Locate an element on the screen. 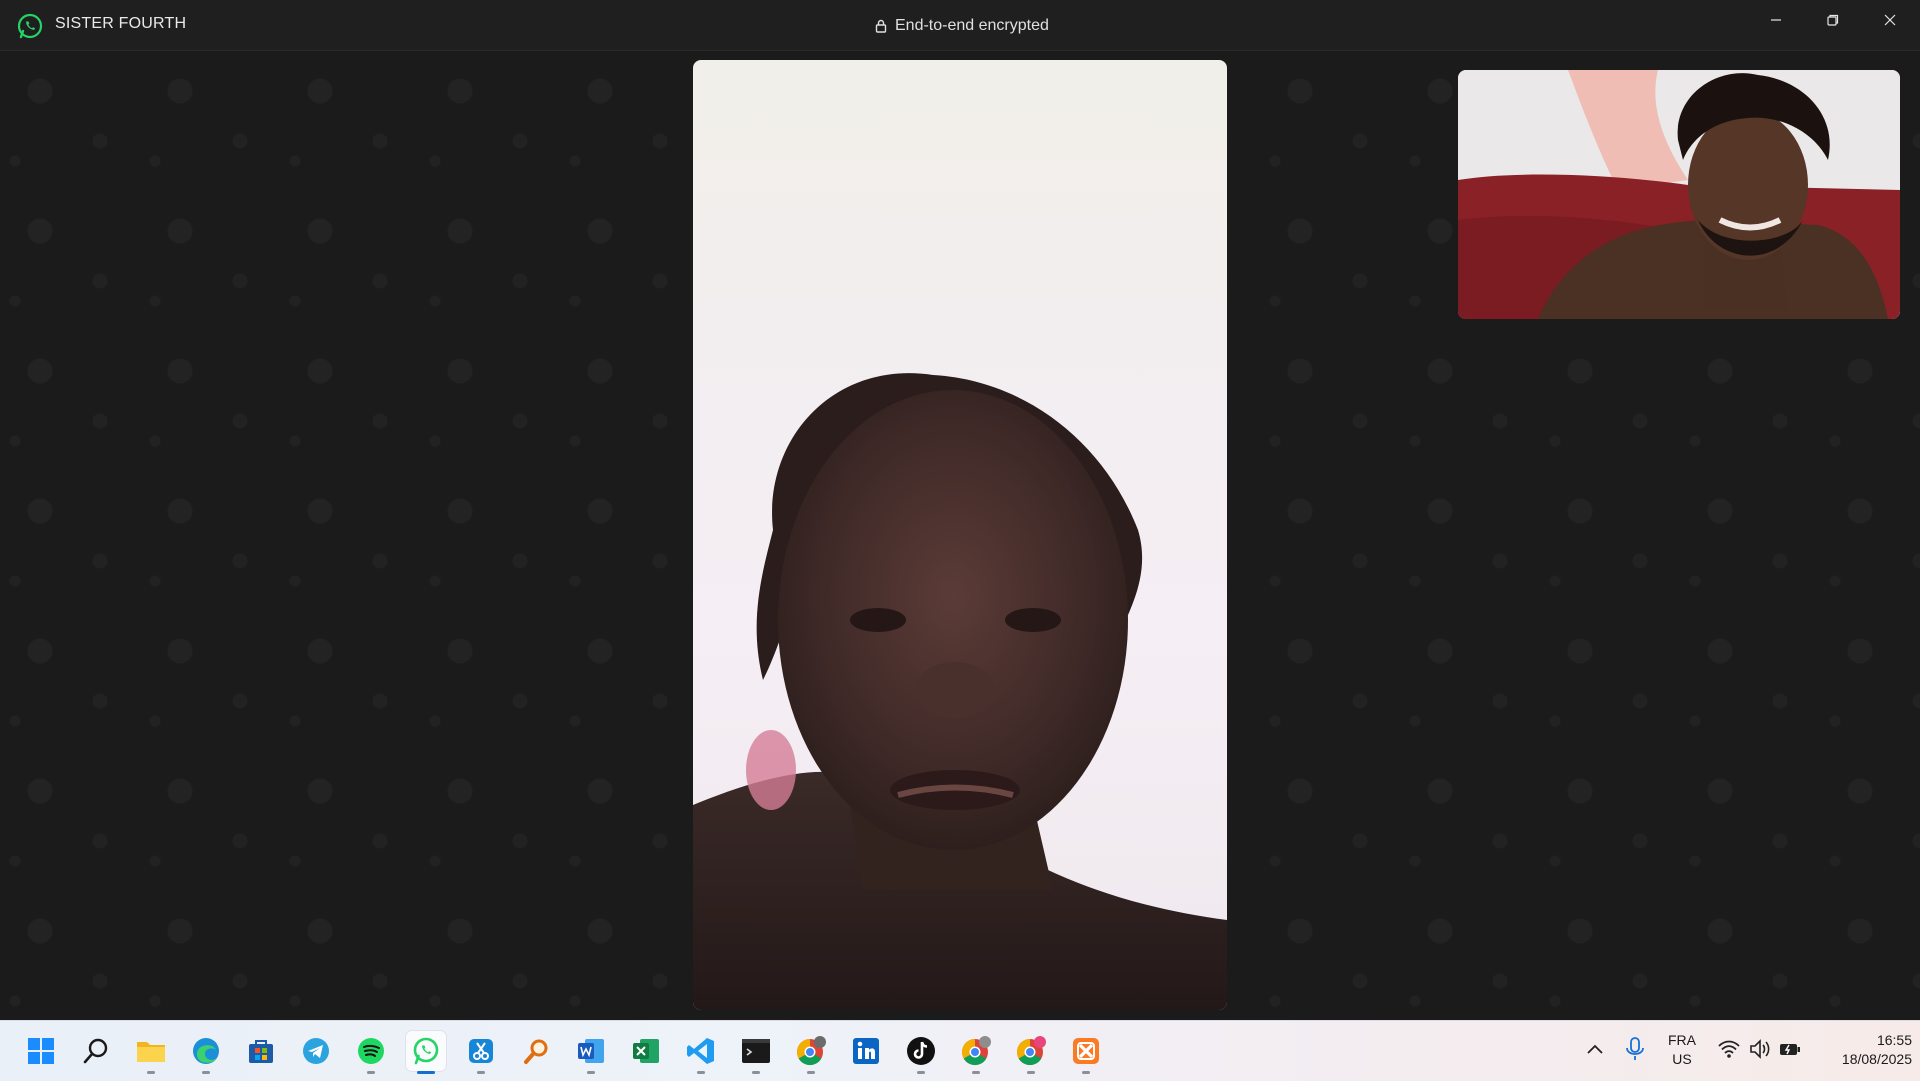 This screenshot has height=1081, width=1920. wifi-icon is located at coordinates (1729, 1049).